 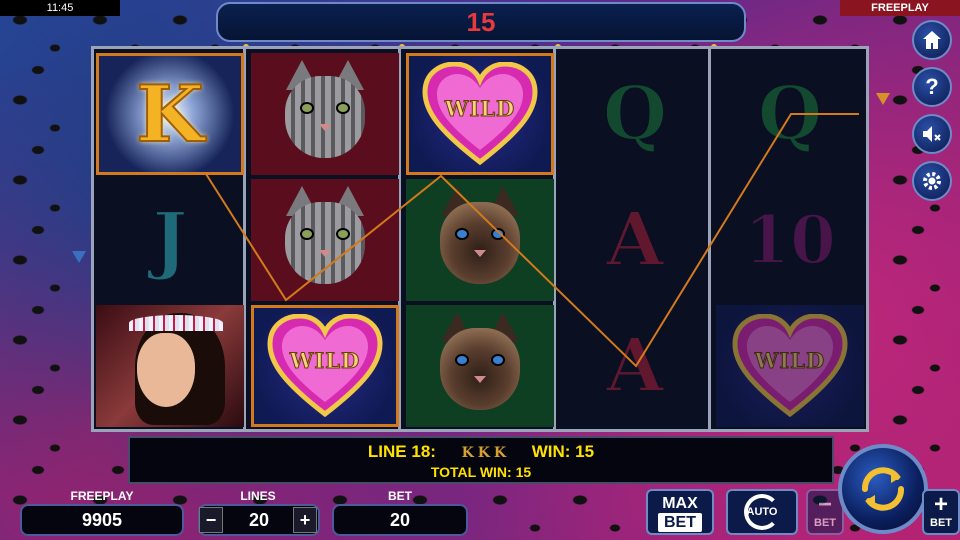 I want to click on autoplay-button: AUTO, so click(x=762, y=512).